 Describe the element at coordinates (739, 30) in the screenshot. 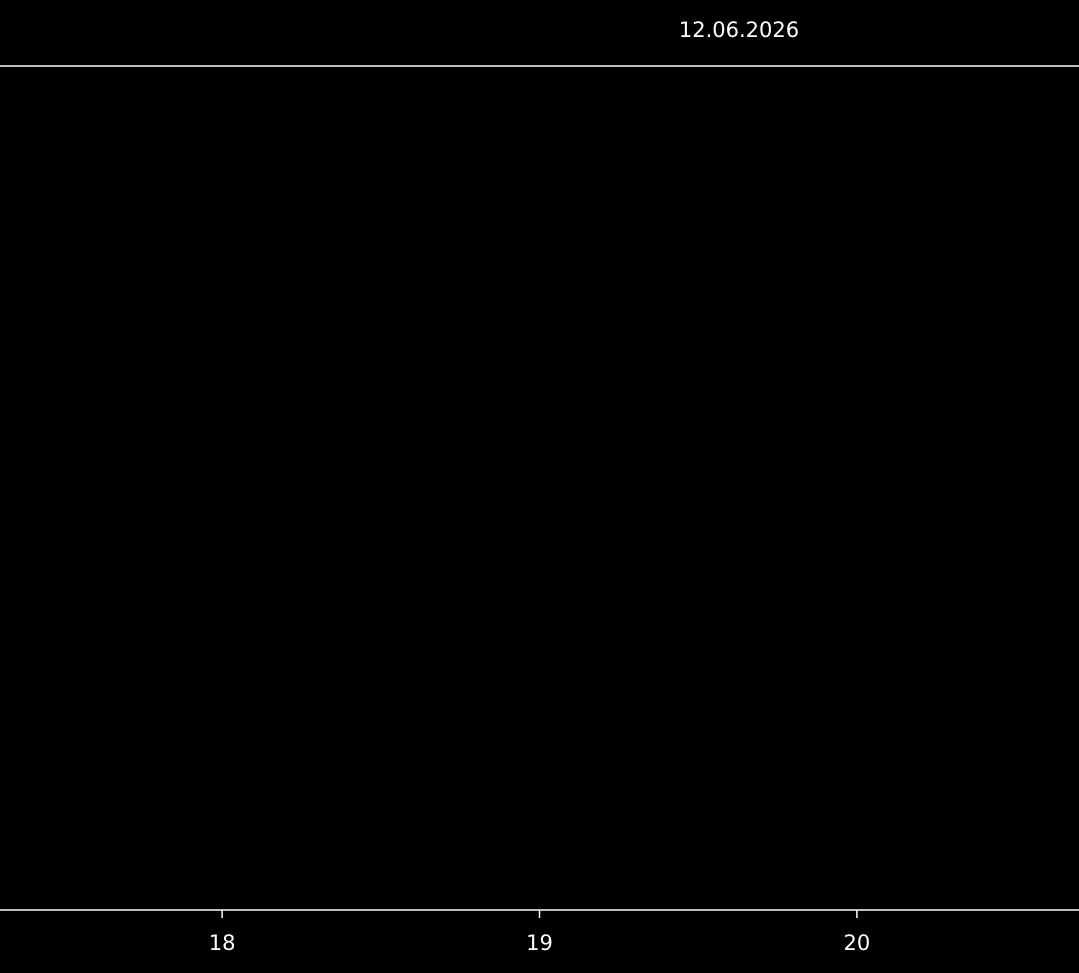

I see `date-label: 12.06.2026` at that location.